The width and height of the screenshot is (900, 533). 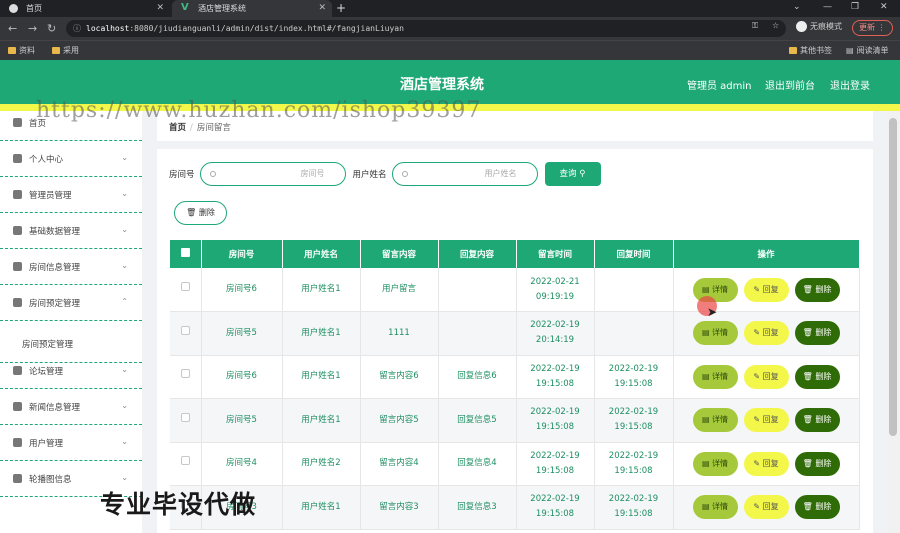 What do you see at coordinates (827, 7) in the screenshot?
I see `minimize-icon: —` at bounding box center [827, 7].